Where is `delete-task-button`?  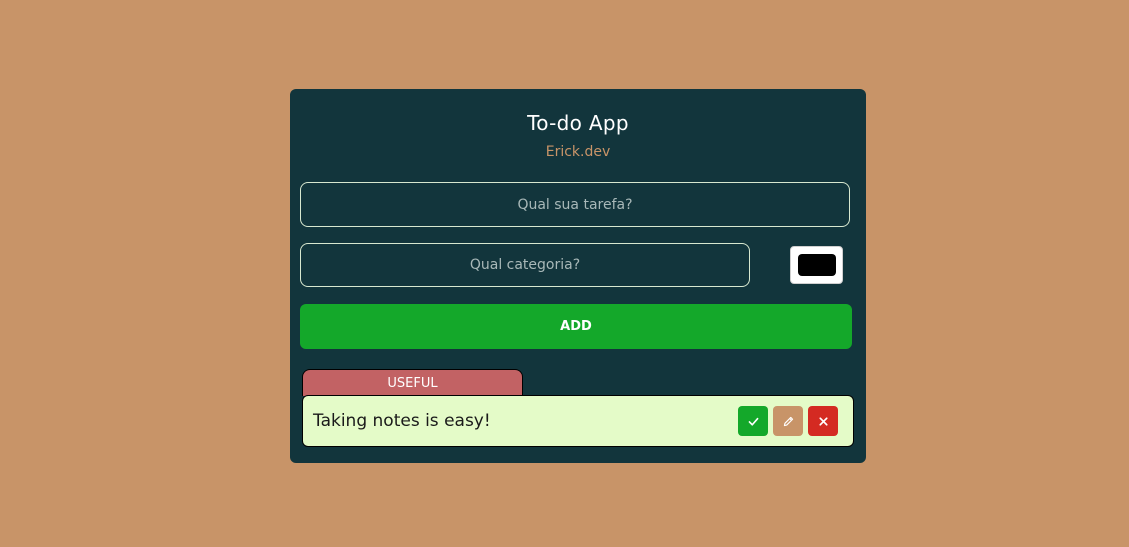 delete-task-button is located at coordinates (823, 421).